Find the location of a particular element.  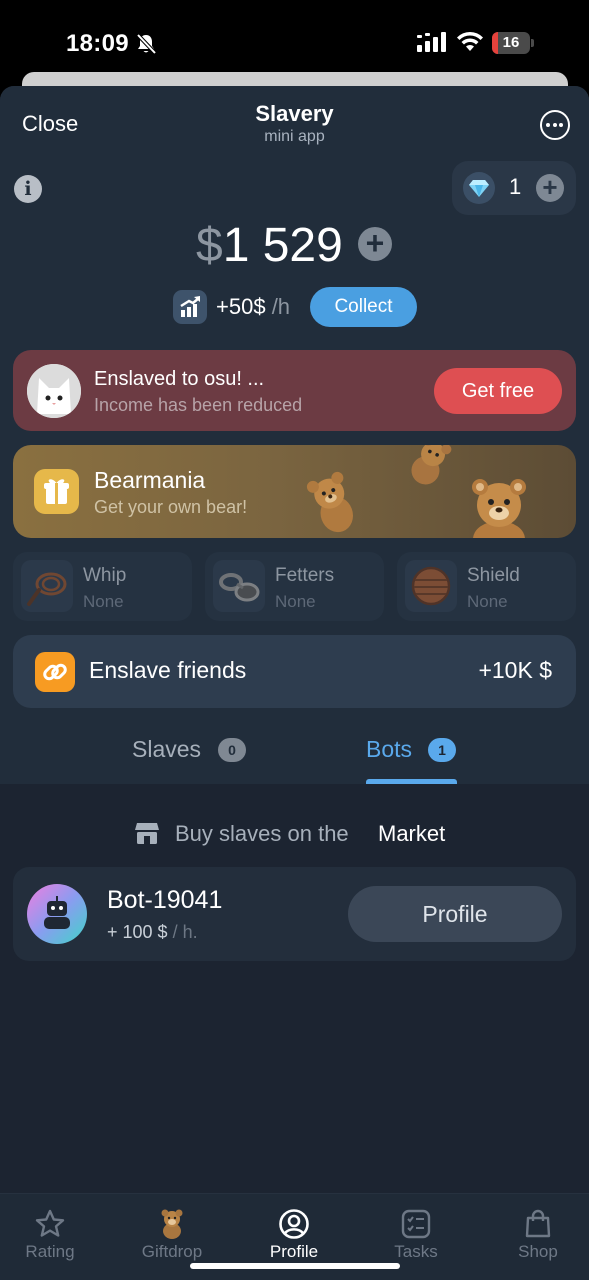

bot-income: + 100 $ / h. is located at coordinates (152, 932).